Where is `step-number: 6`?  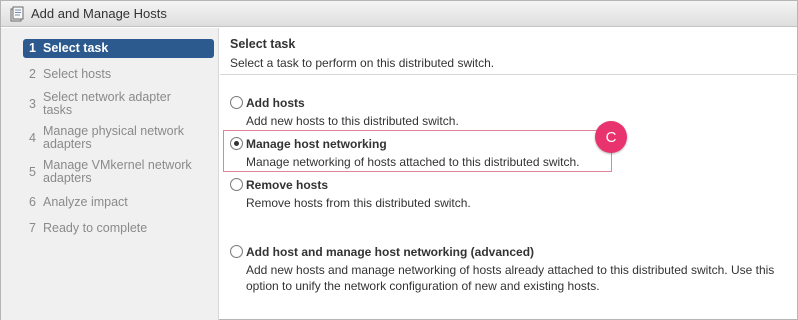
step-number: 6 is located at coordinates (32, 202).